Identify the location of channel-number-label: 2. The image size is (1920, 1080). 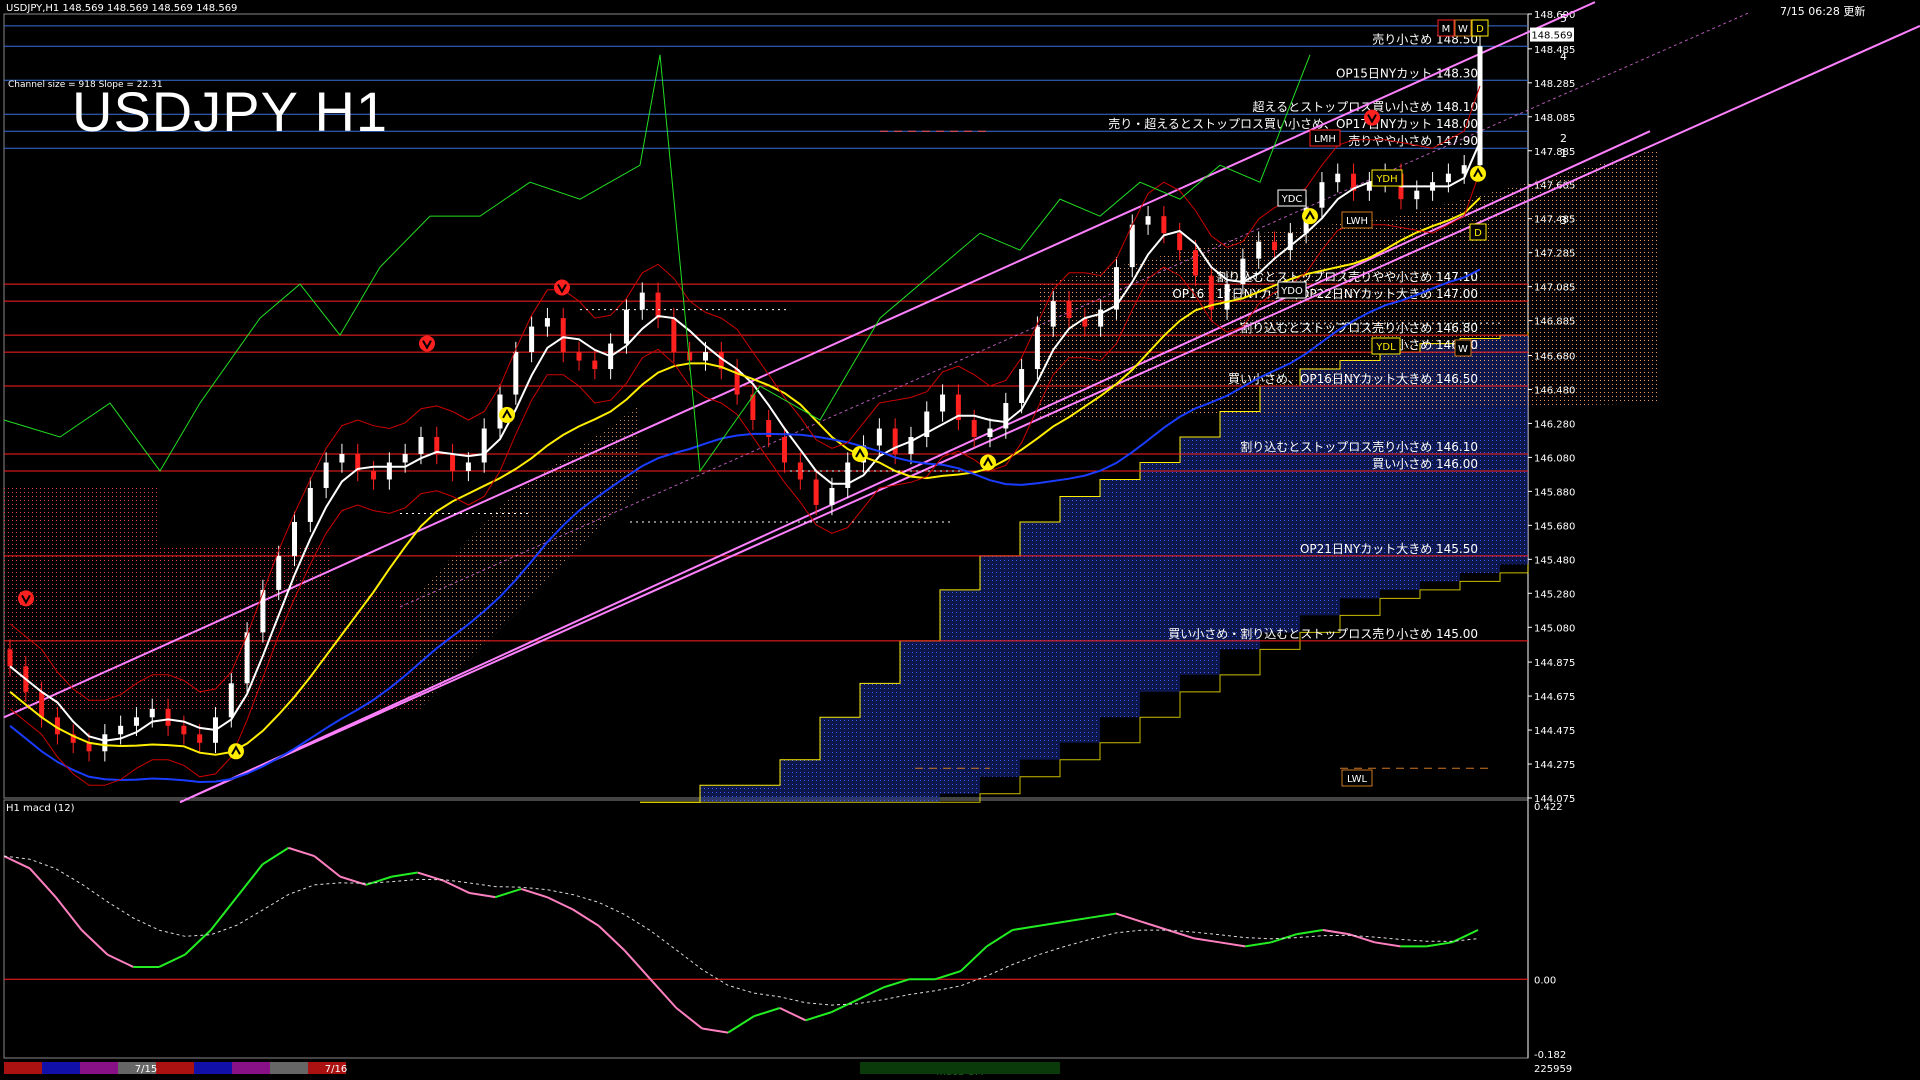
(1563, 138).